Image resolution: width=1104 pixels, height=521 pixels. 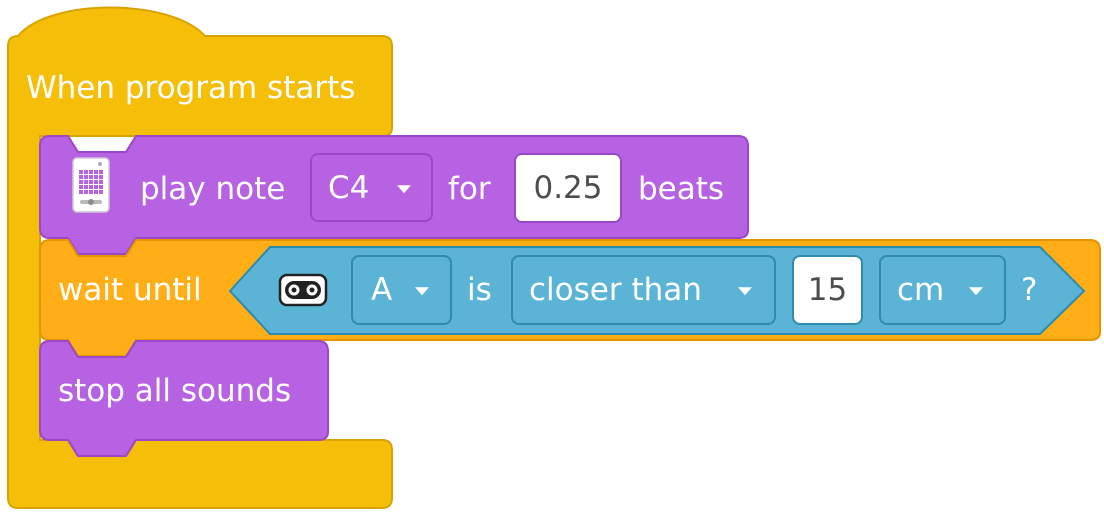 What do you see at coordinates (175, 391) in the screenshot?
I see `stop-sounds-label: stop all sounds` at bounding box center [175, 391].